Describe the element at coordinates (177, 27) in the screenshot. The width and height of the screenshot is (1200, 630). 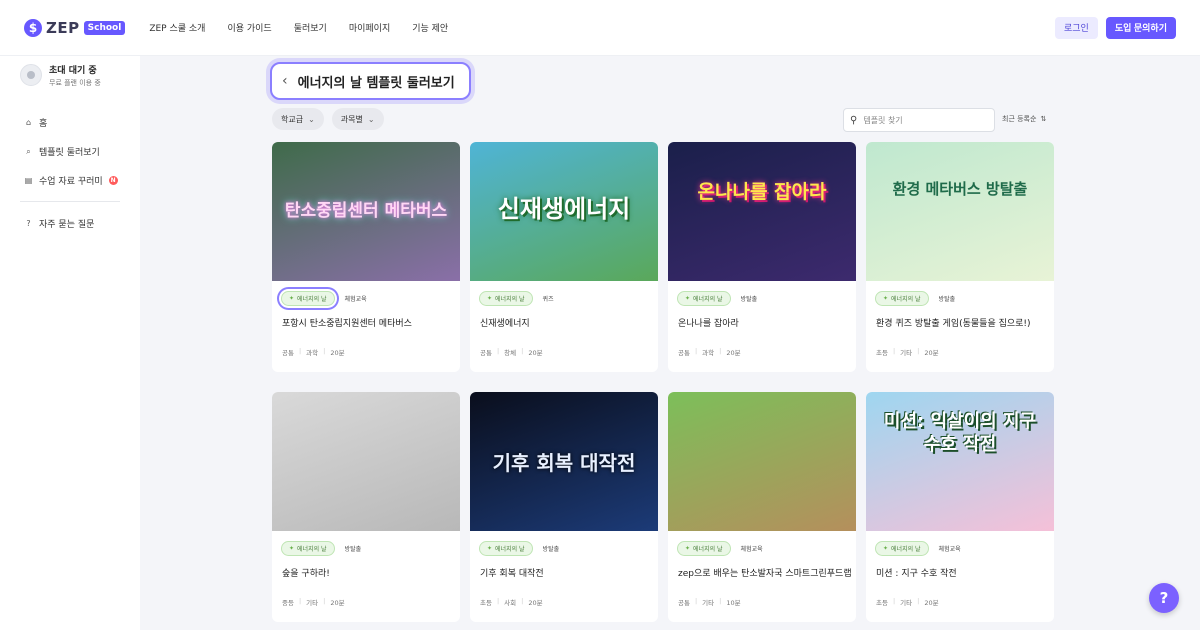
I see `nav-item-about: ZEP 스쿨 소개` at that location.